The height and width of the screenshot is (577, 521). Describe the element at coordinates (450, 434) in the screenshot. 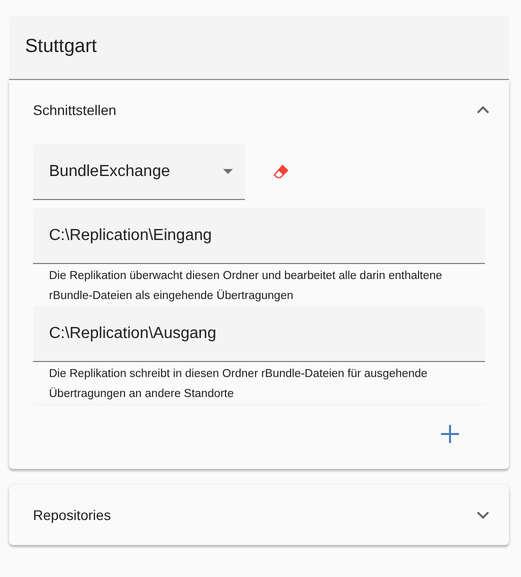

I see `plus-icon` at that location.